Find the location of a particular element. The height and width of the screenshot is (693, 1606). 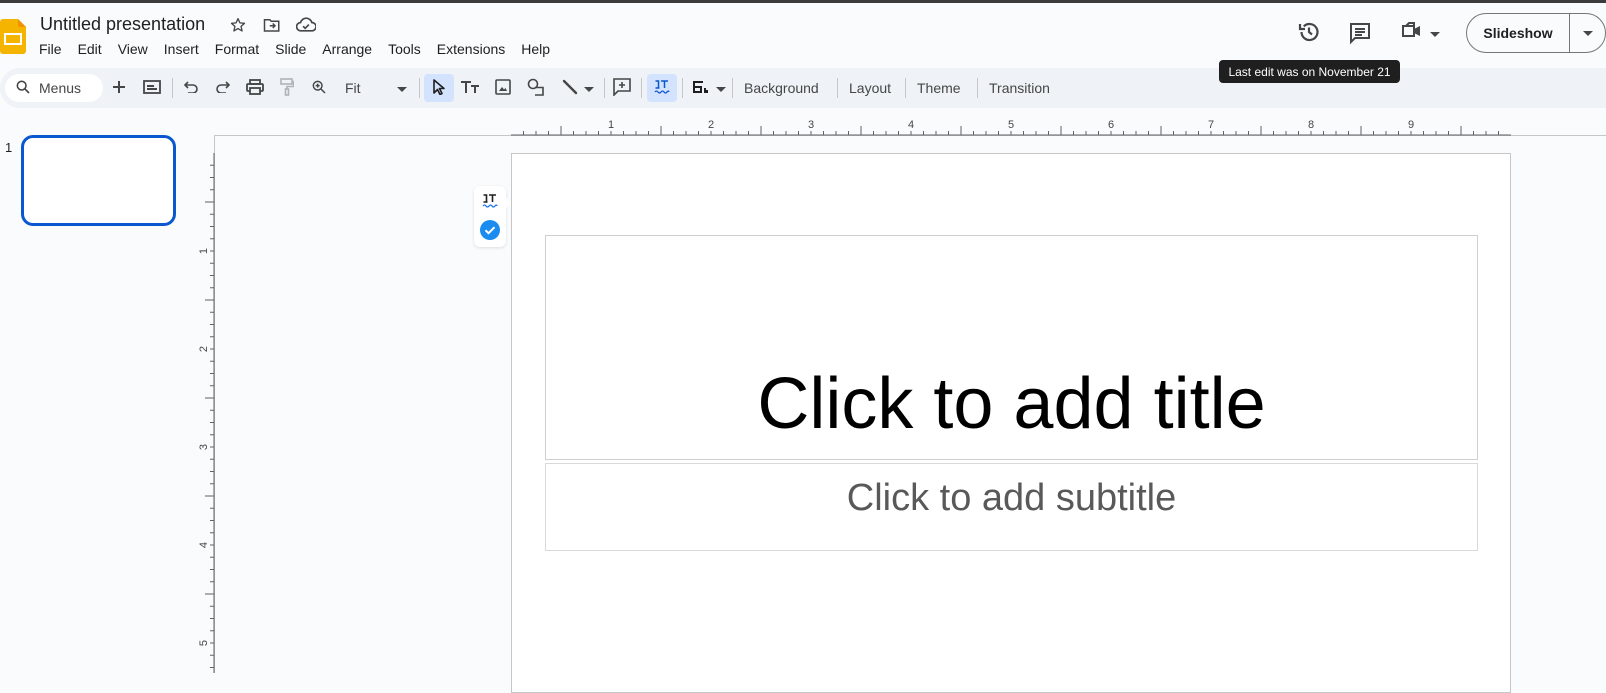

paint-format-button is located at coordinates (287, 88).